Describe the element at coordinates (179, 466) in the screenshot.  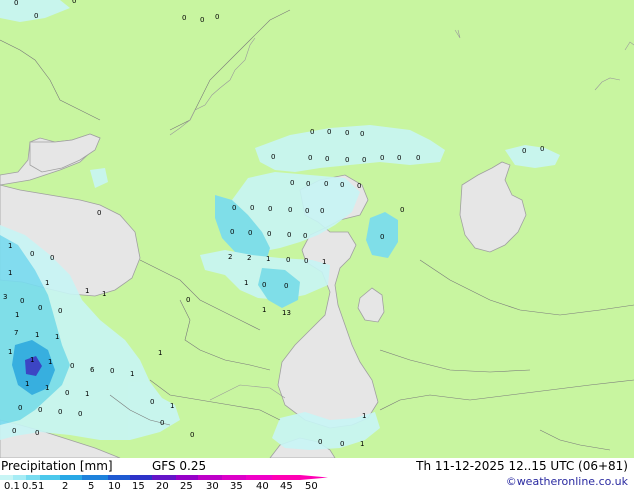
I see `model-name: GFS 0.25` at that location.